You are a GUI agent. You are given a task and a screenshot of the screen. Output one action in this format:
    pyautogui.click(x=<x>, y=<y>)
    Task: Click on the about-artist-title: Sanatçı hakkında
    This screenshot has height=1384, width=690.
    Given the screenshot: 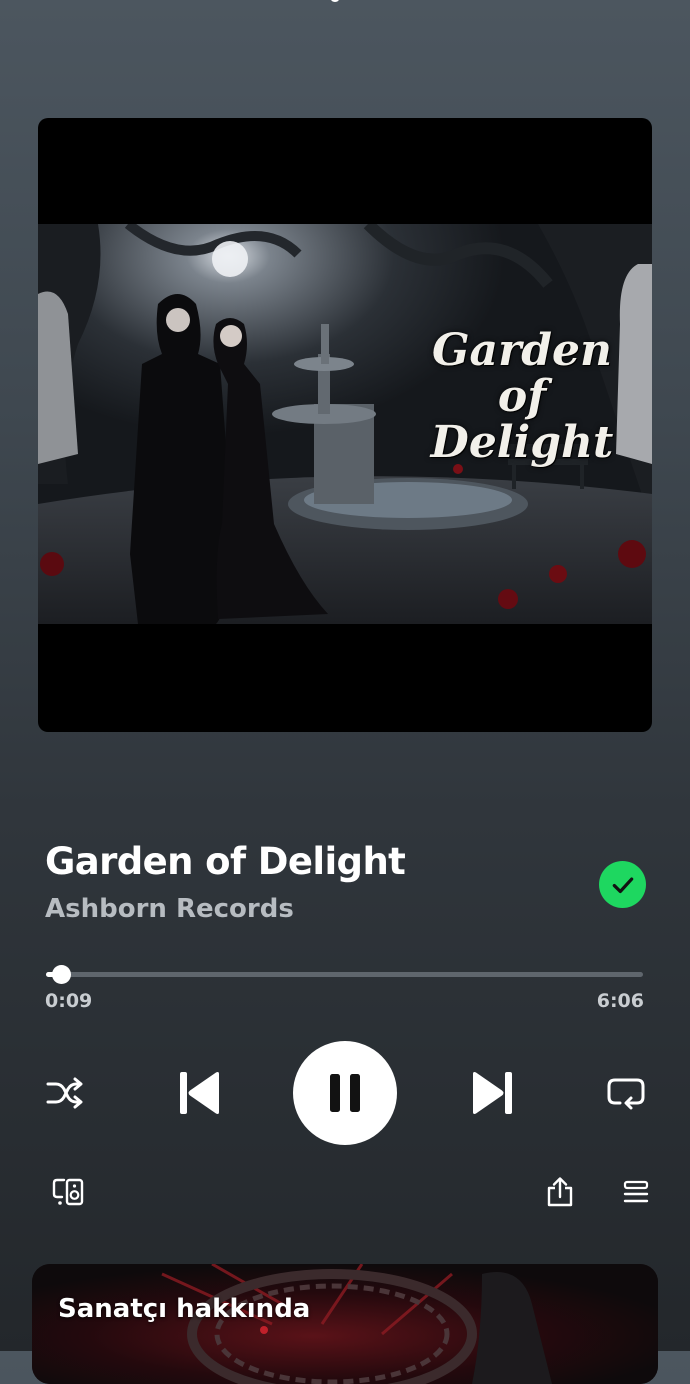 What is the action you would take?
    pyautogui.click(x=184, y=1309)
    